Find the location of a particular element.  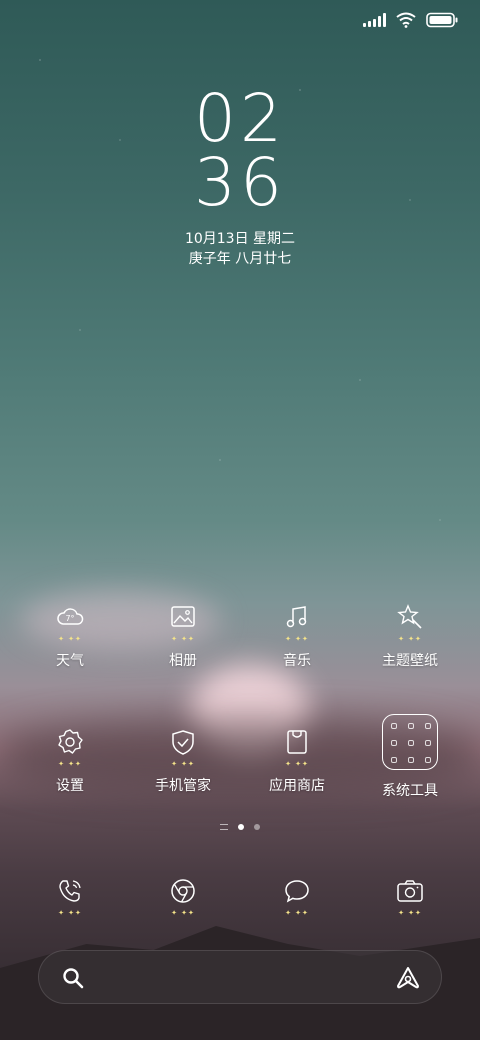

app-security: ✦ ✦✦ 手机管家 is located at coordinates (183, 761).